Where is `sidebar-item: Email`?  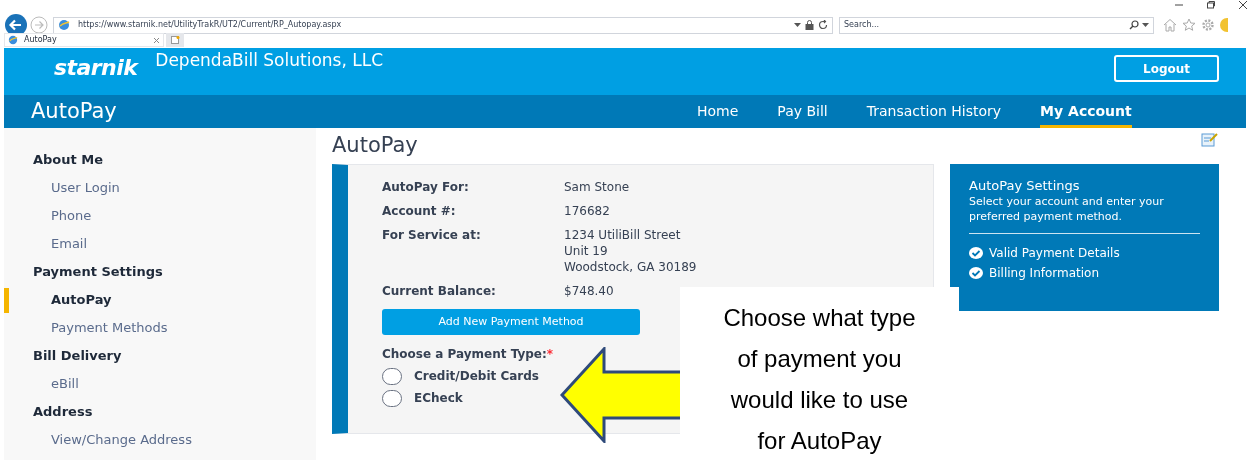 sidebar-item: Email is located at coordinates (69, 244).